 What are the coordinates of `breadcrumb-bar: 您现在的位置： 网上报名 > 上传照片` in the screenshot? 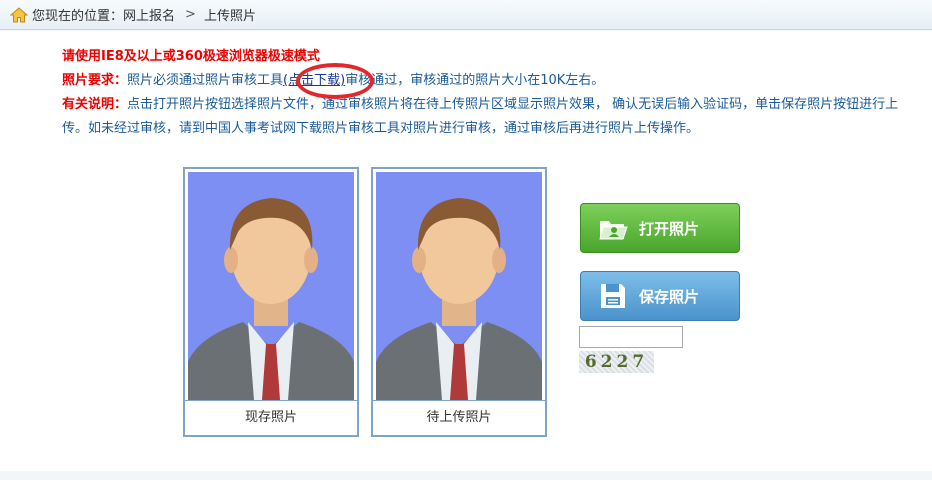 It's located at (466, 15).